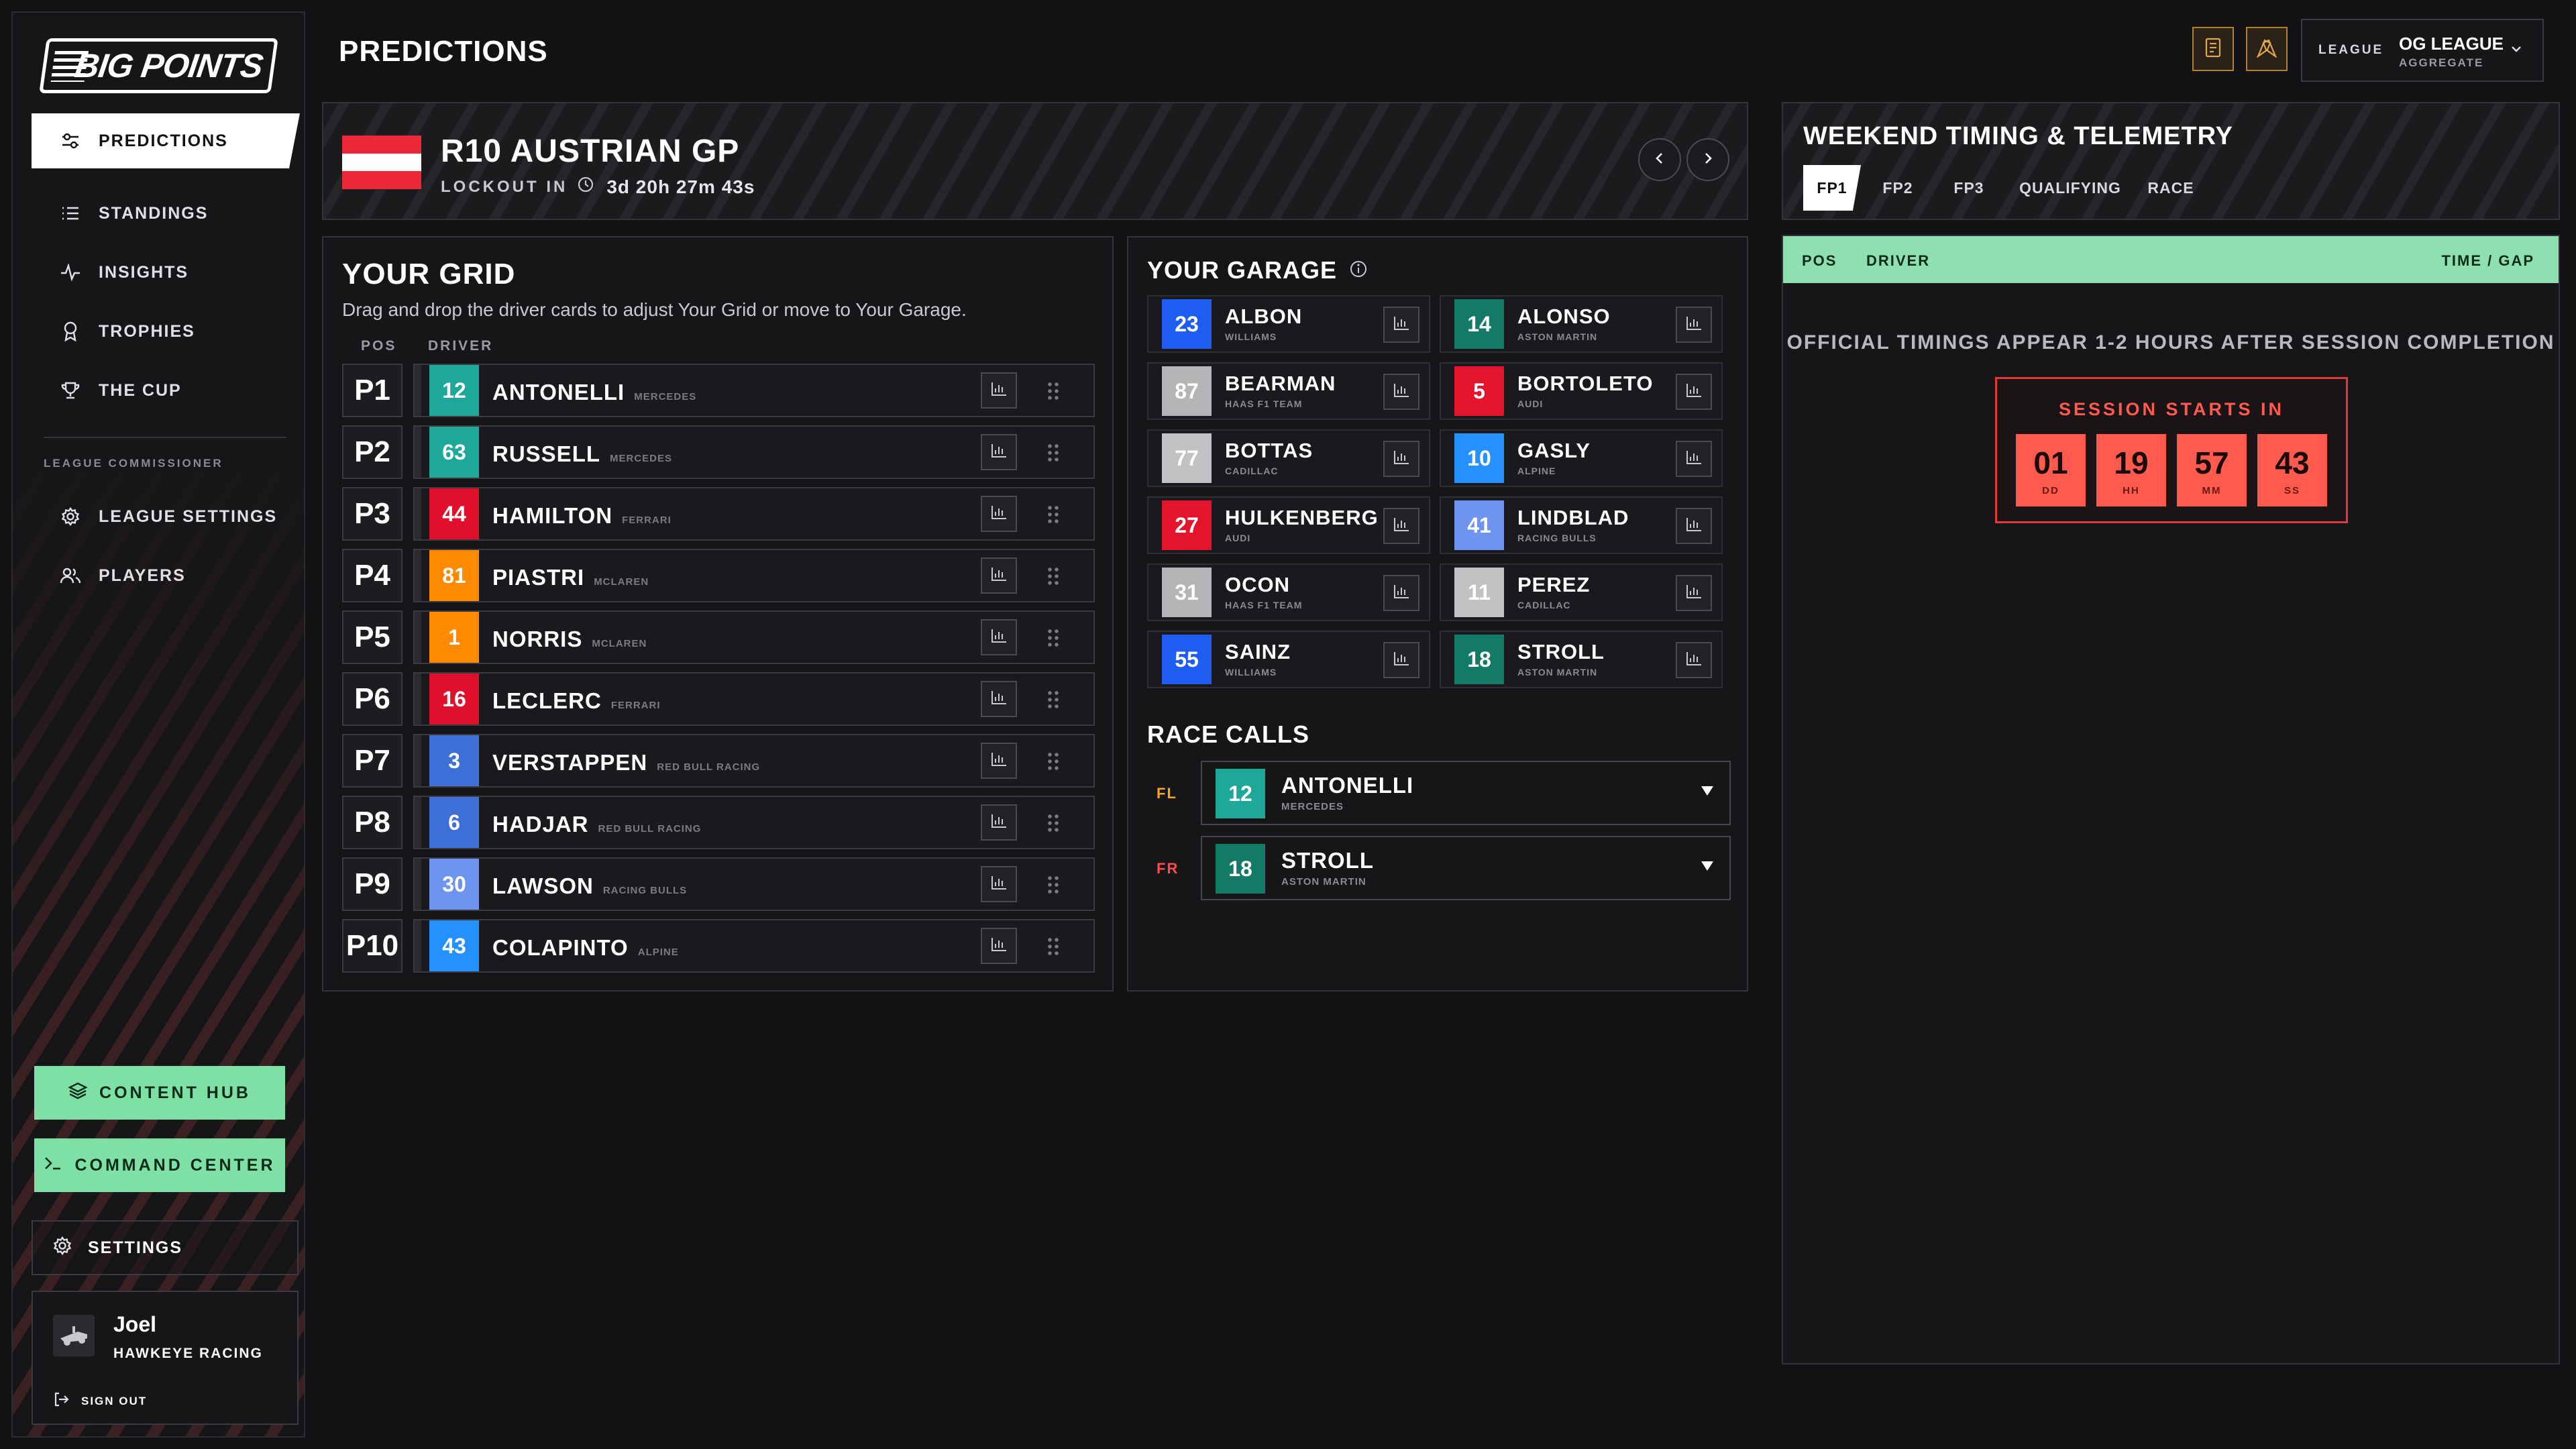  Describe the element at coordinates (2070, 188) in the screenshot. I see `tab-qualifying: QUALIFYING` at that location.